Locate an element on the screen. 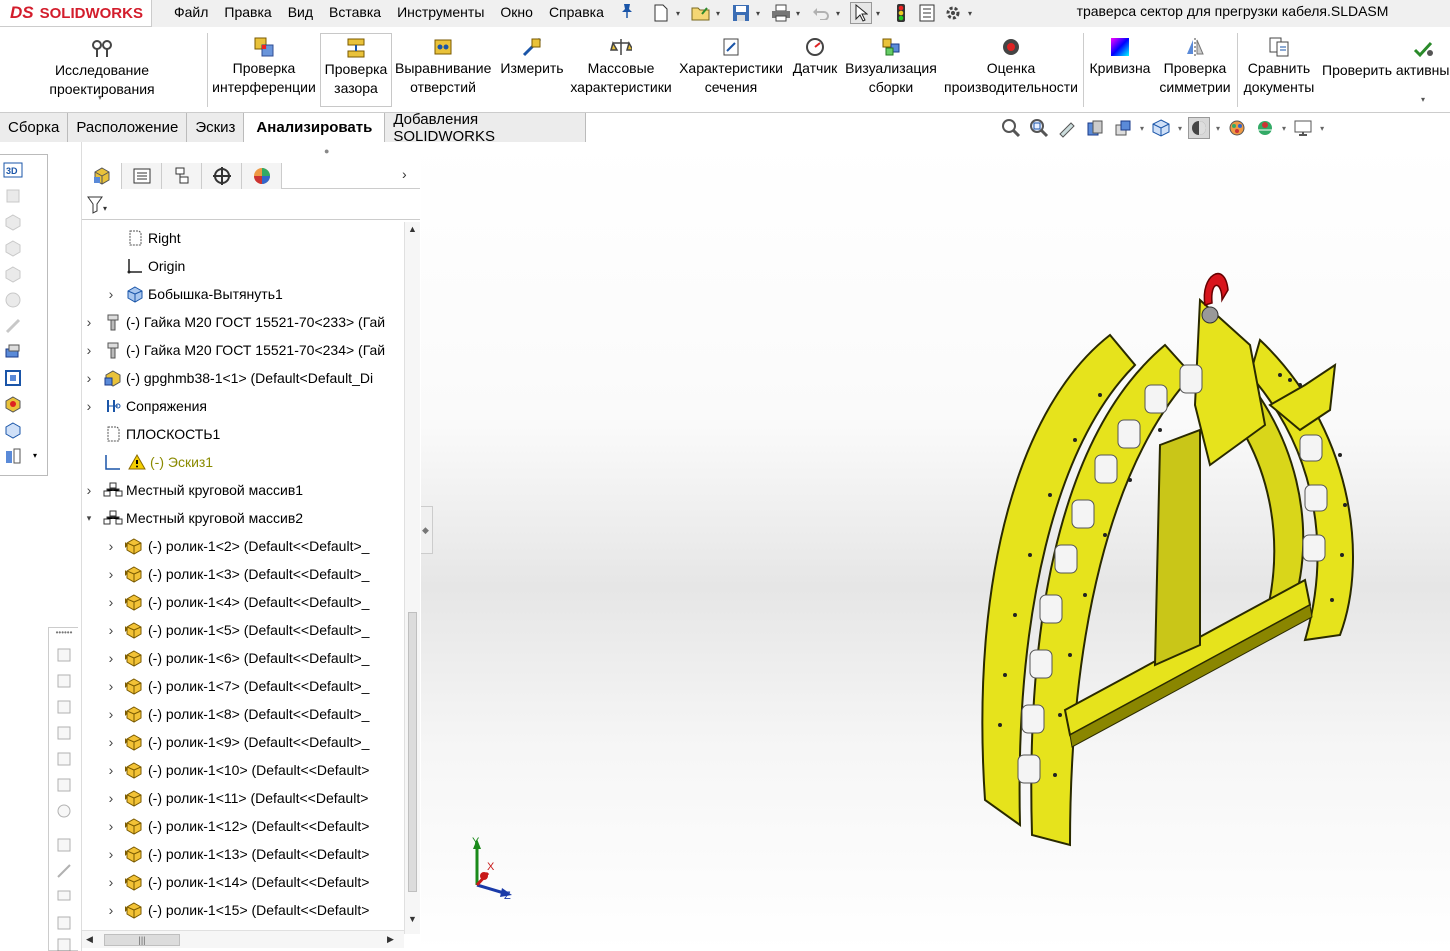 The width and height of the screenshot is (1450, 951). feature-tree-tab-icon is located at coordinates (102, 176).